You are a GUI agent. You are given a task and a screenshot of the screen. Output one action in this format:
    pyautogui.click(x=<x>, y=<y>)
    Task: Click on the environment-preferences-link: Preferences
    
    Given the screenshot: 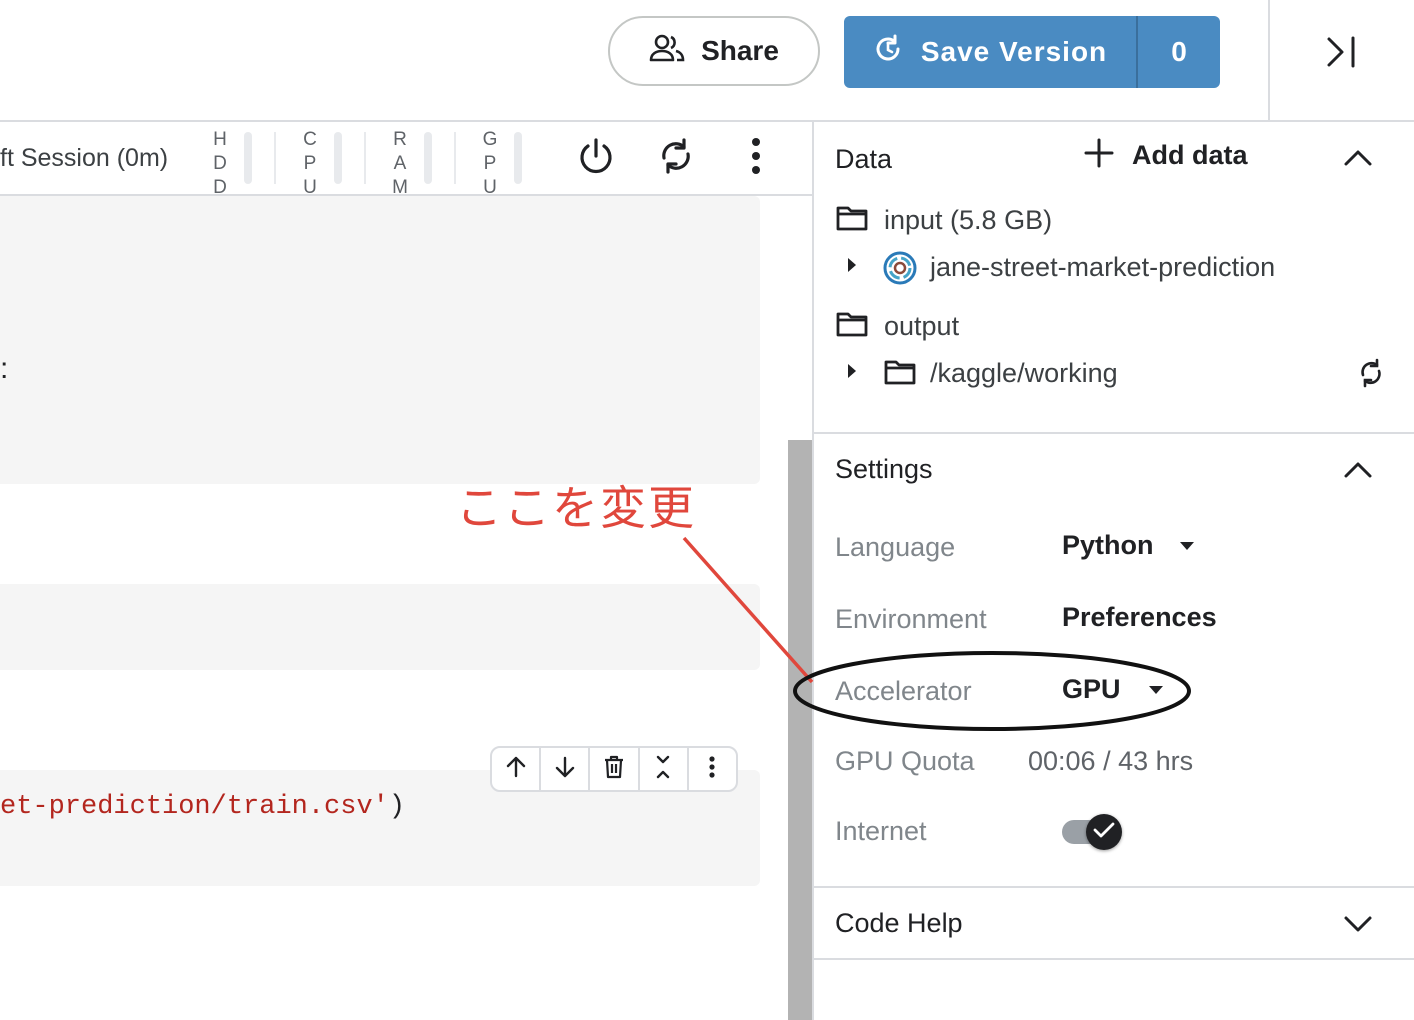 What is the action you would take?
    pyautogui.click(x=1139, y=617)
    